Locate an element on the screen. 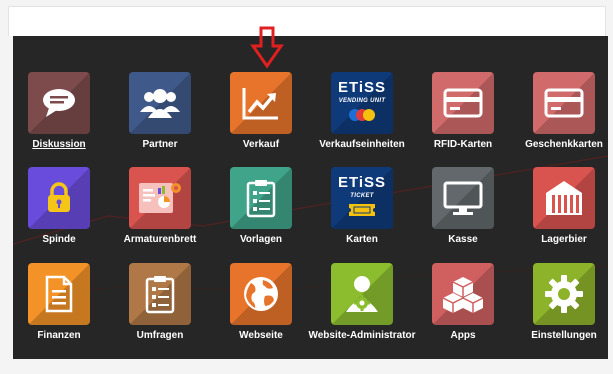  users-icon is located at coordinates (160, 103).